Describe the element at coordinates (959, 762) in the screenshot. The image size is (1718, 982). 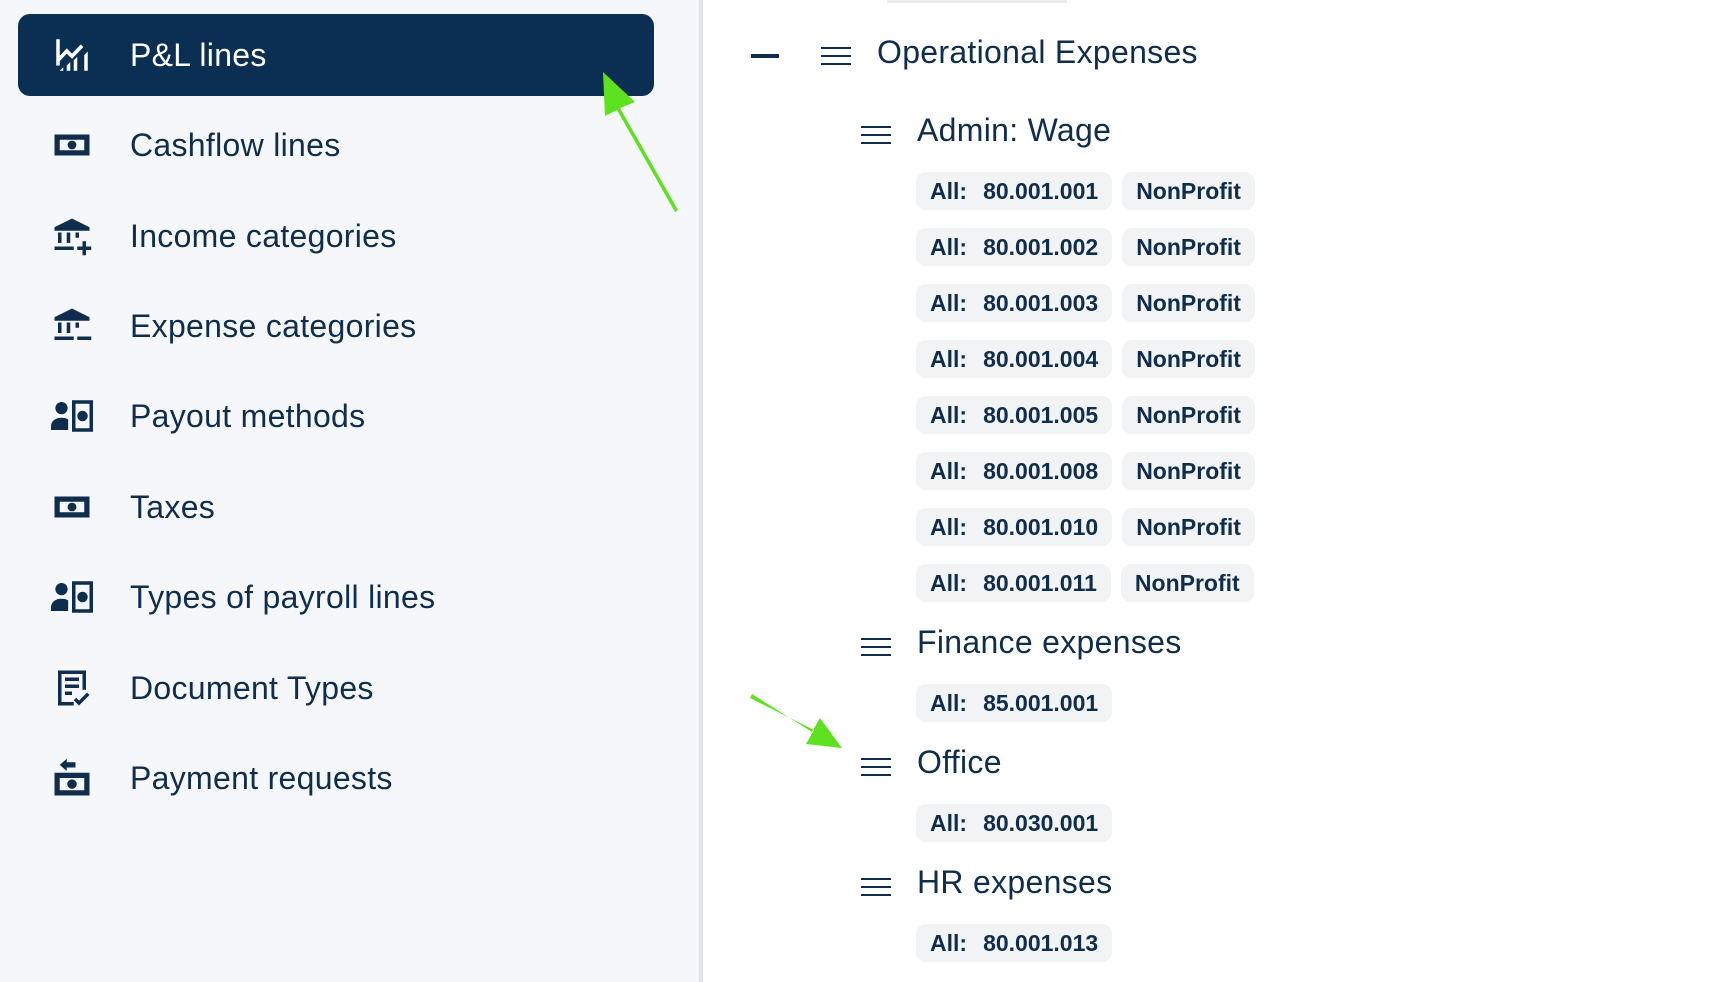
I see `subgroup-title: Office` at that location.